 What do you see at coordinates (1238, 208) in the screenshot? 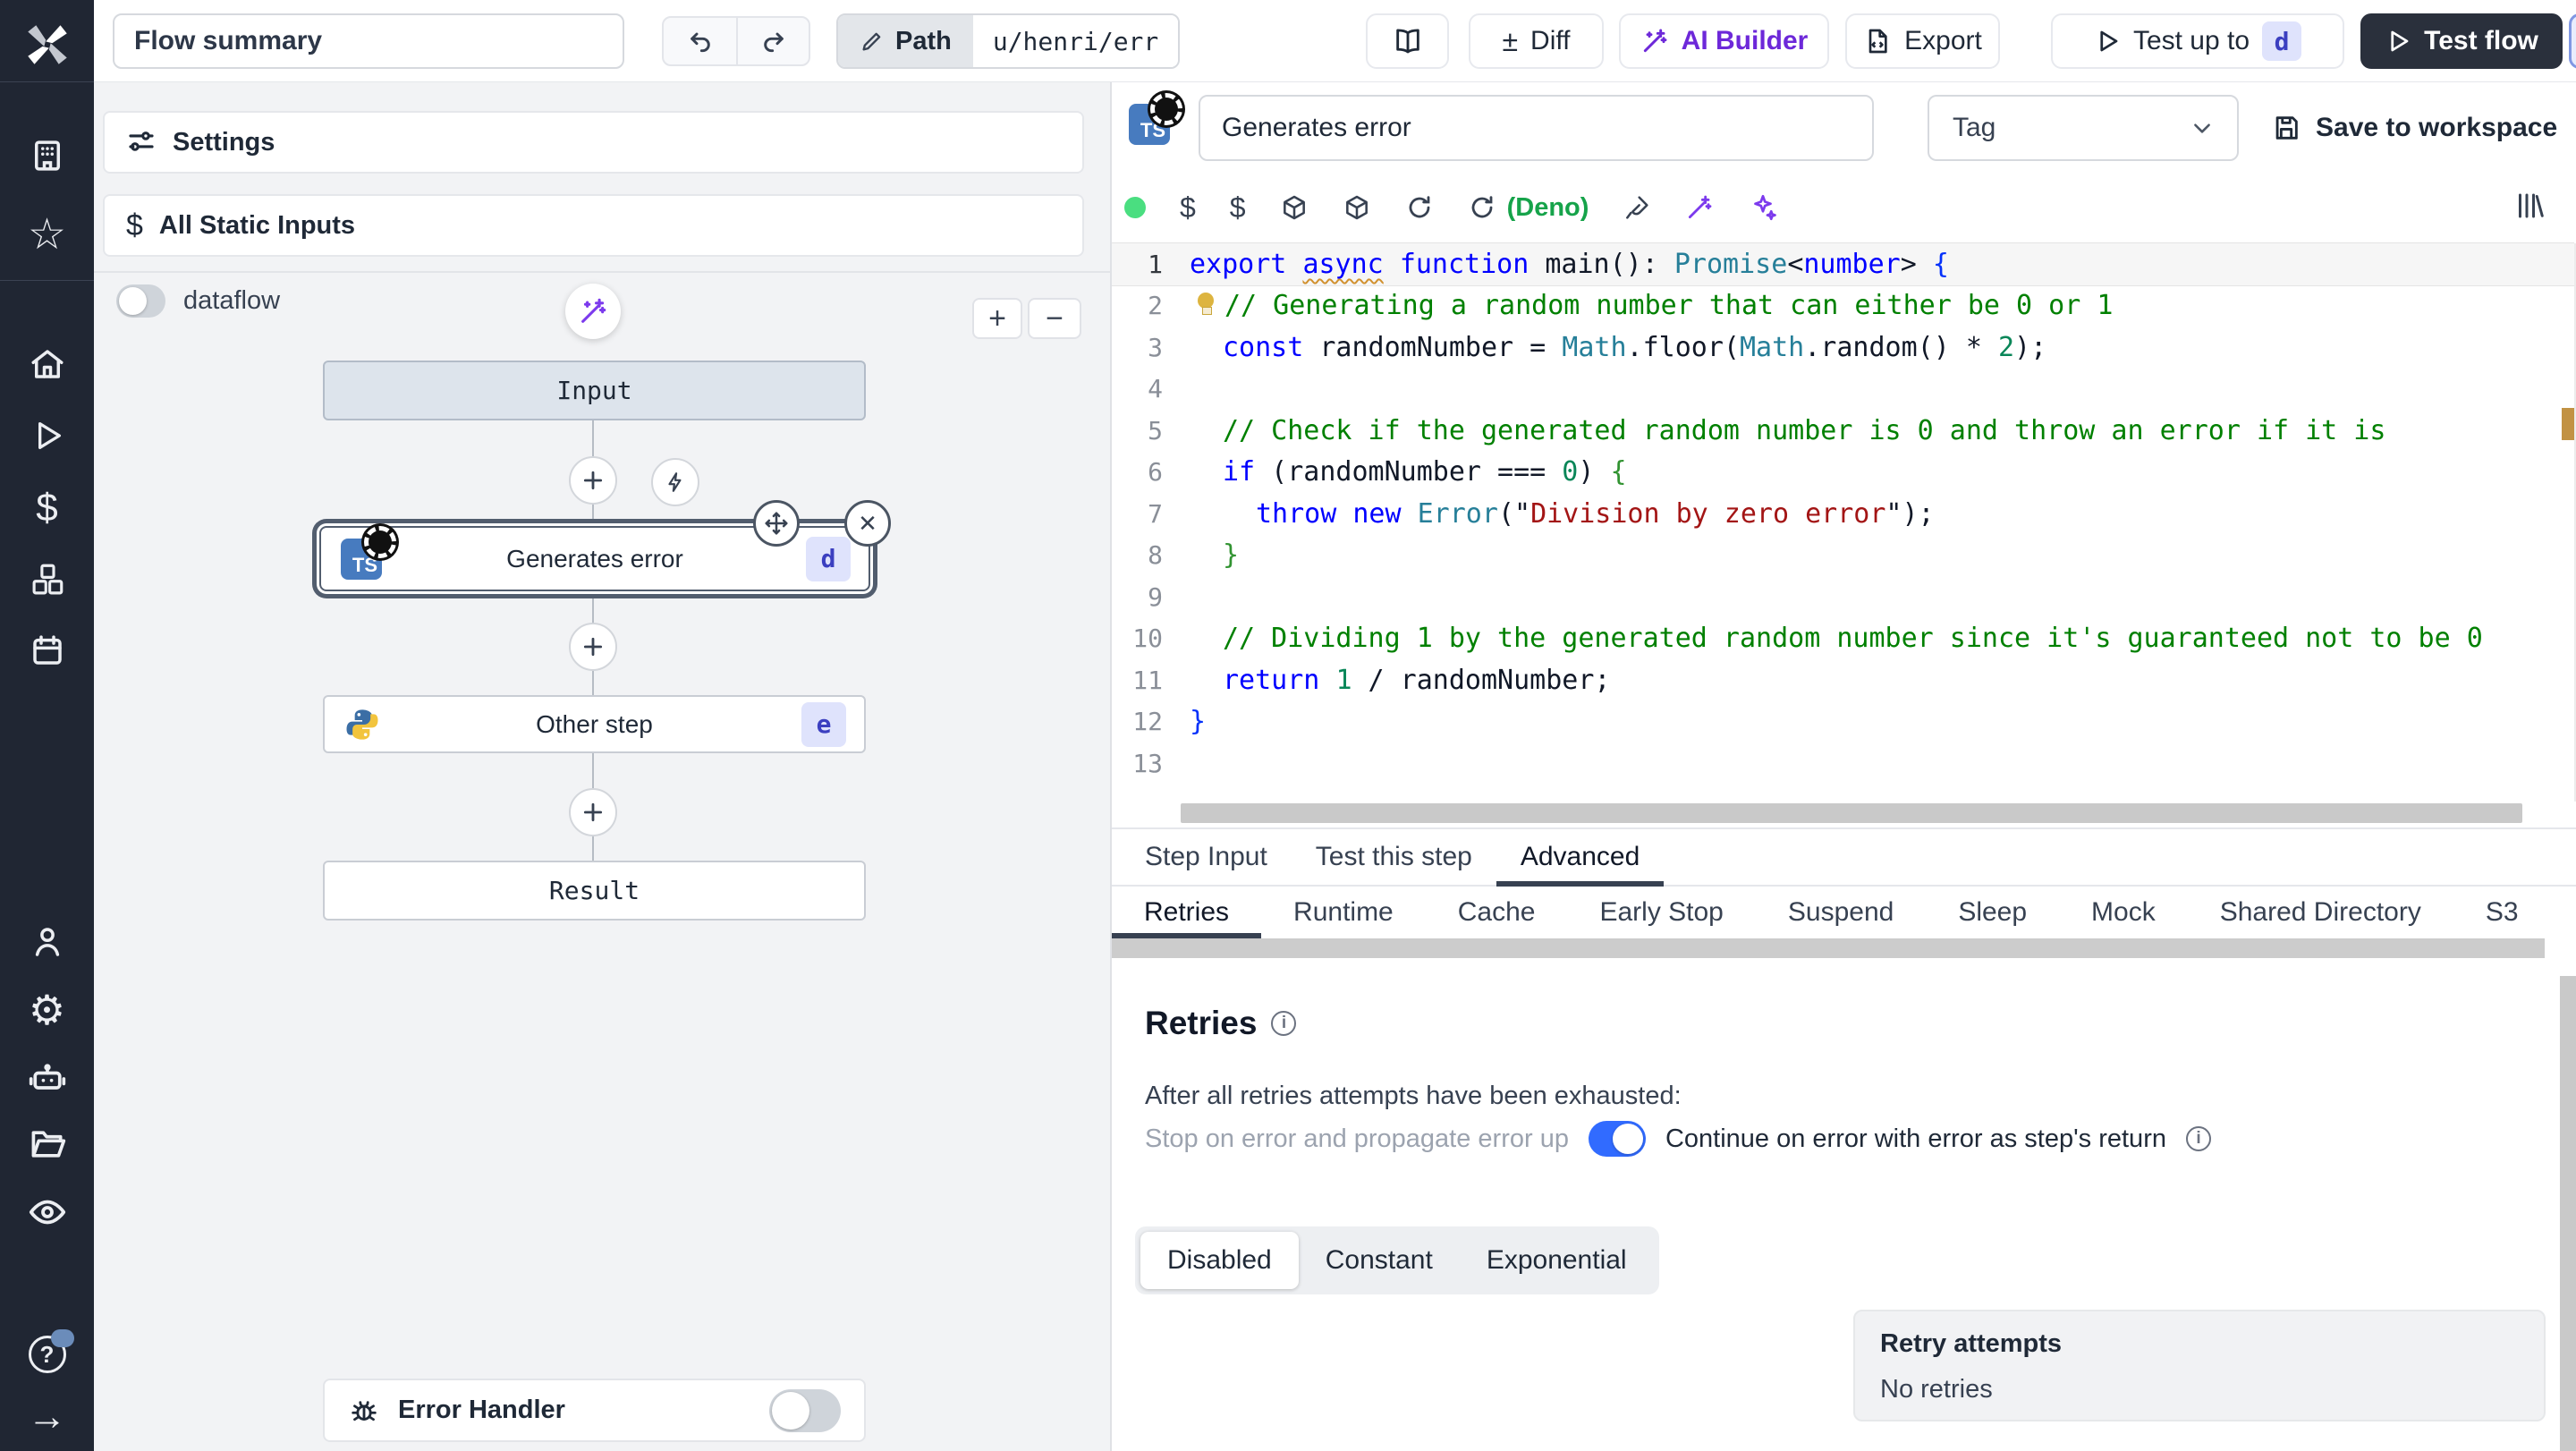
I see `resource-dollar-icon: $` at bounding box center [1238, 208].